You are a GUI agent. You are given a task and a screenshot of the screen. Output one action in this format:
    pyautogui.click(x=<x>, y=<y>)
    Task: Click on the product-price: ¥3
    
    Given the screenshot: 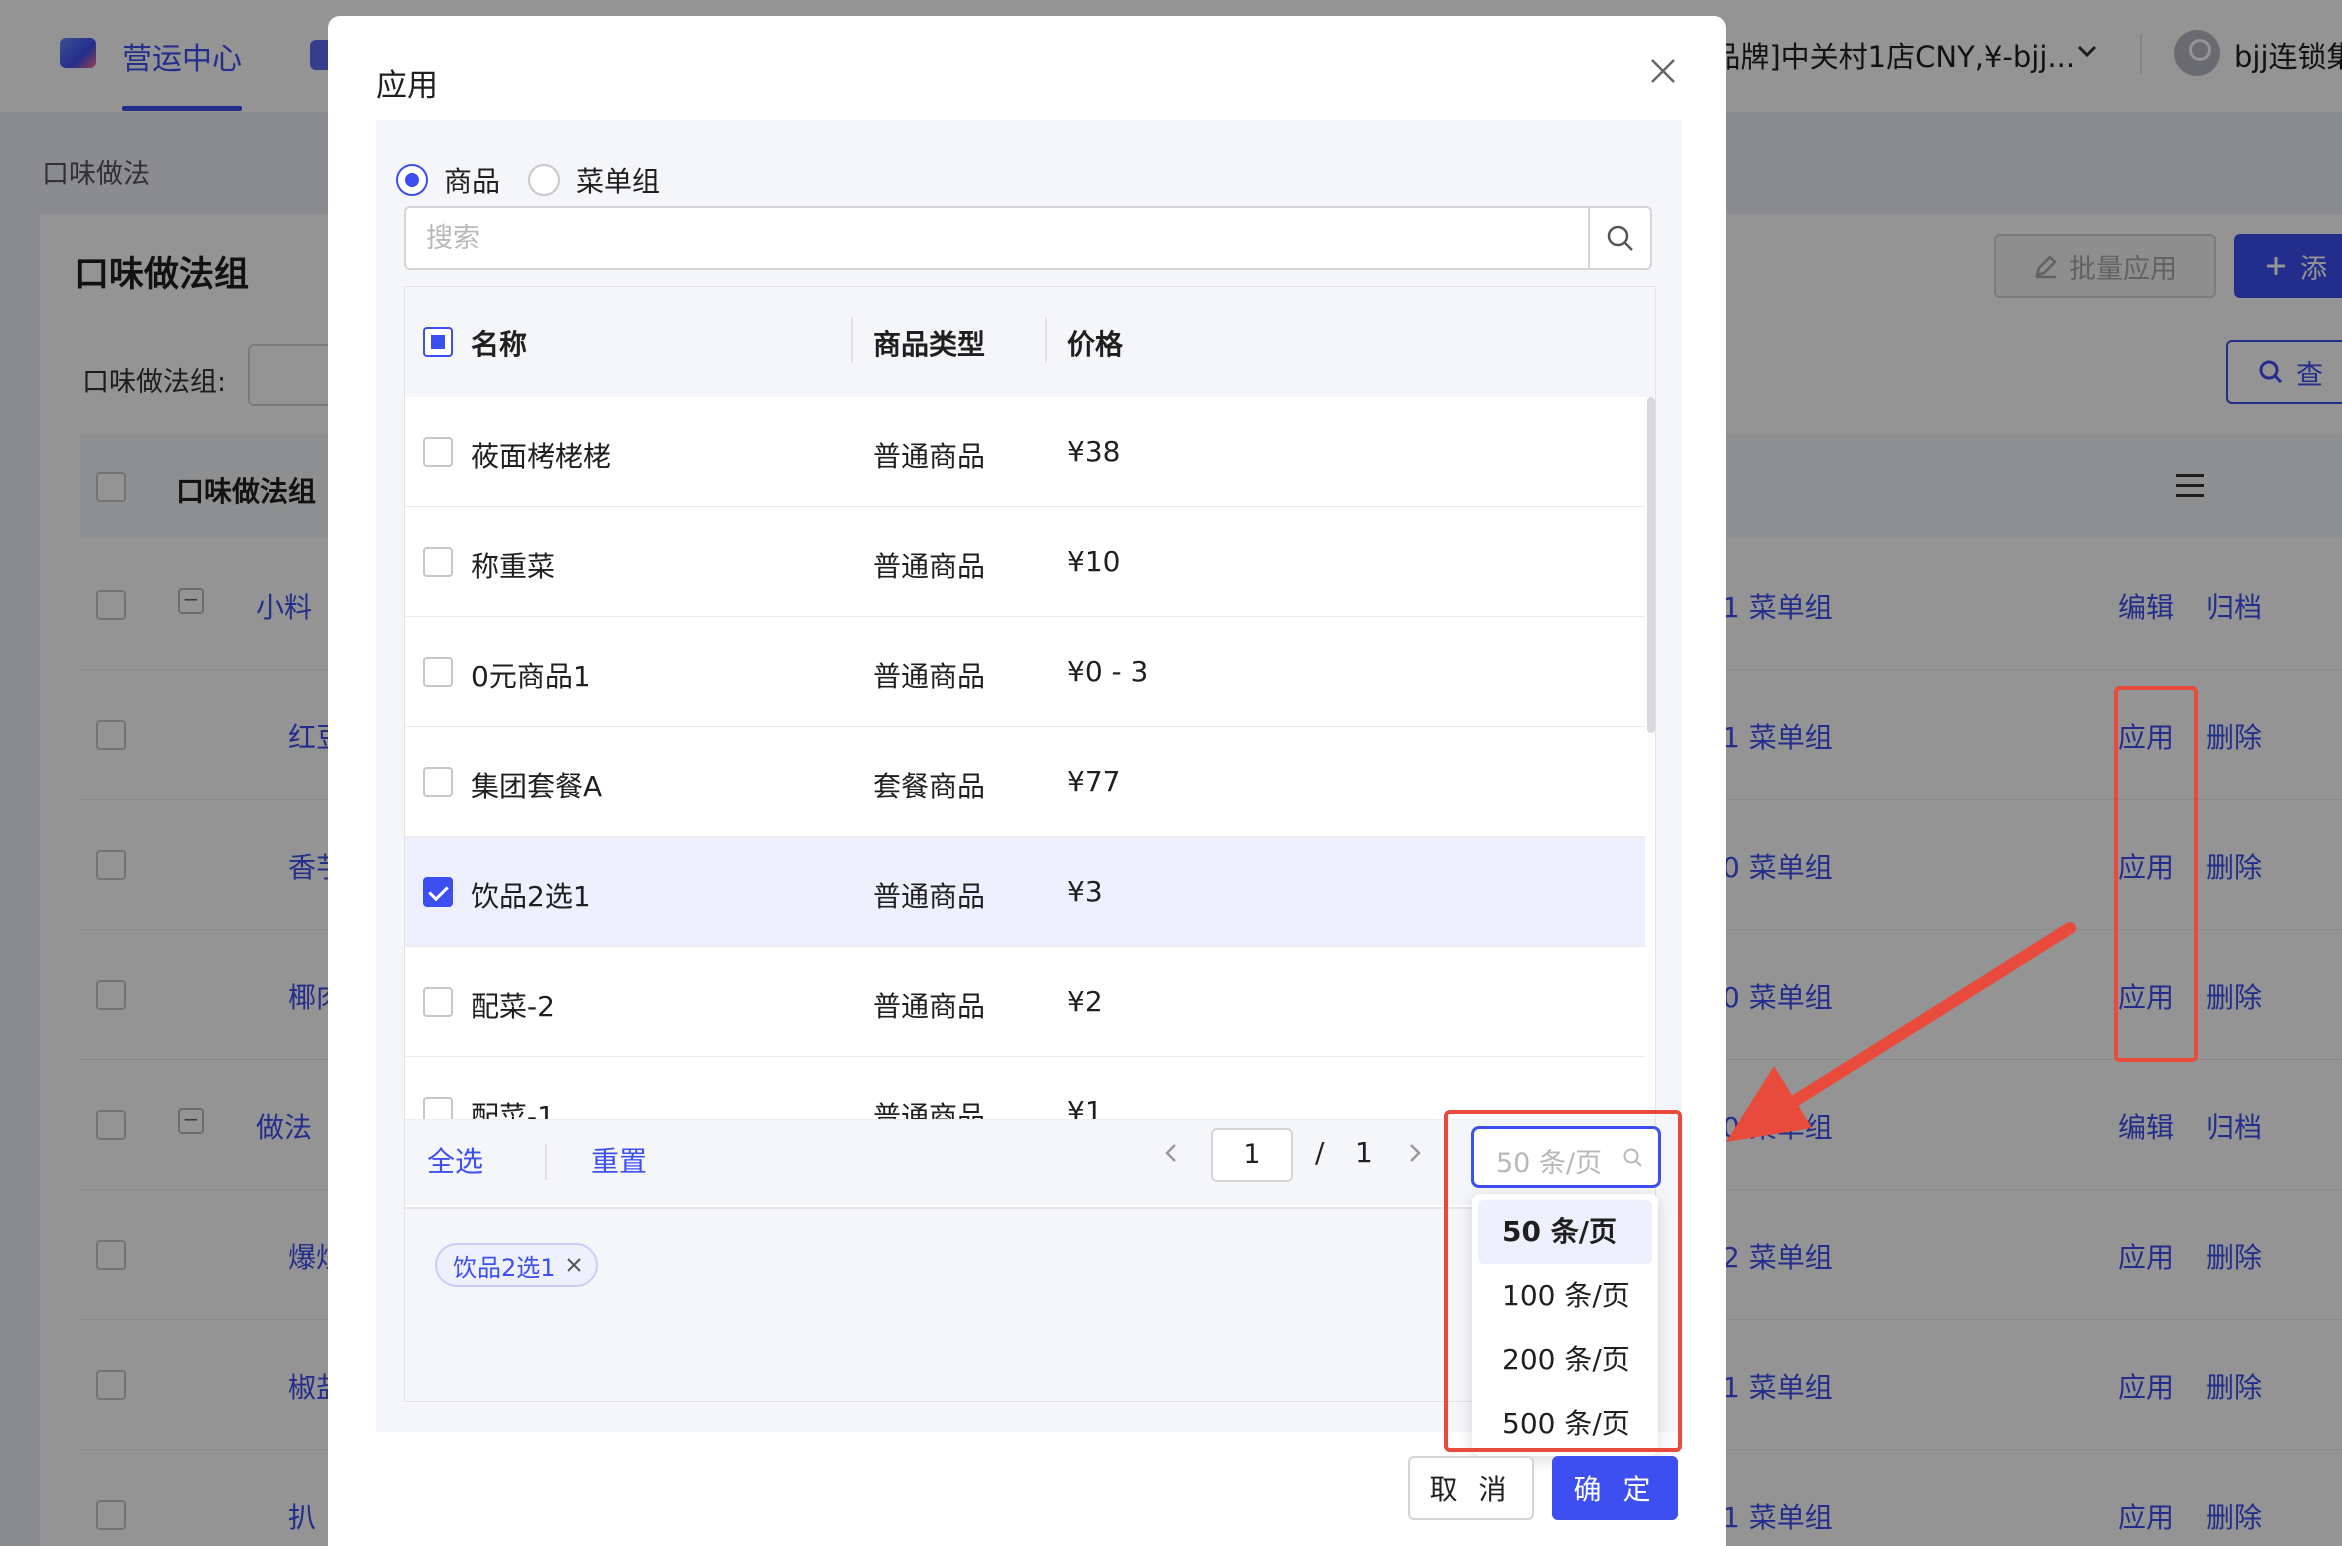 What is the action you would take?
    pyautogui.click(x=1085, y=891)
    